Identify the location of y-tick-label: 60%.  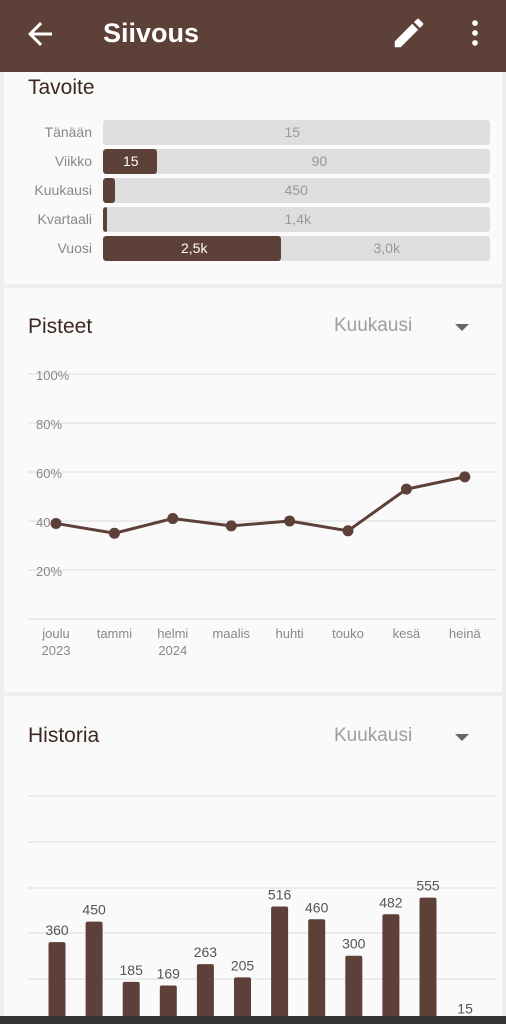
(49, 473).